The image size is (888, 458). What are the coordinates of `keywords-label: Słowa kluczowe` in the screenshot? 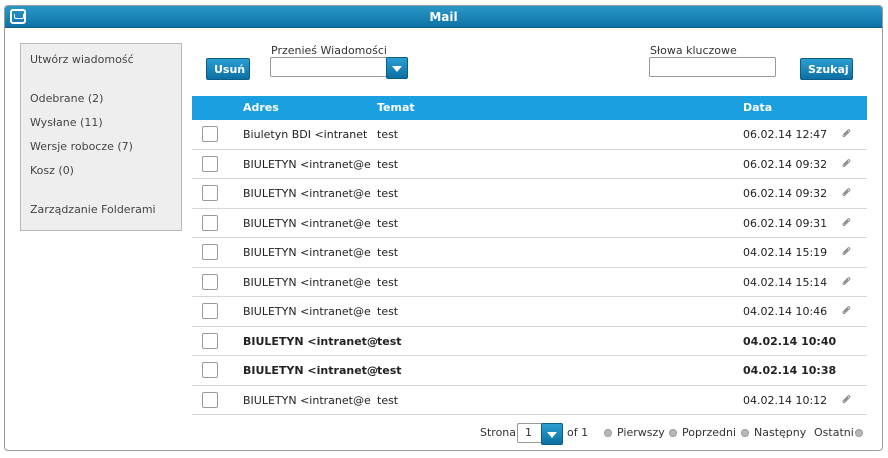 It's located at (693, 50).